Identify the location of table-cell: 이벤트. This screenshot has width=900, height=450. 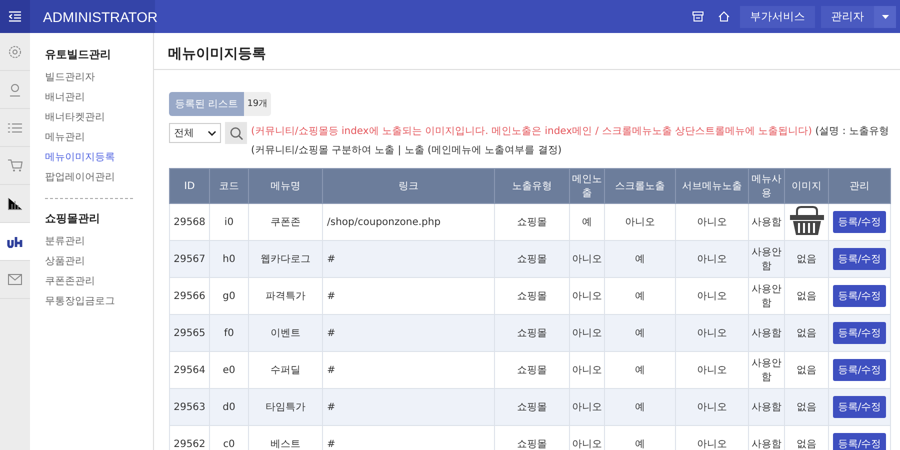
(285, 333).